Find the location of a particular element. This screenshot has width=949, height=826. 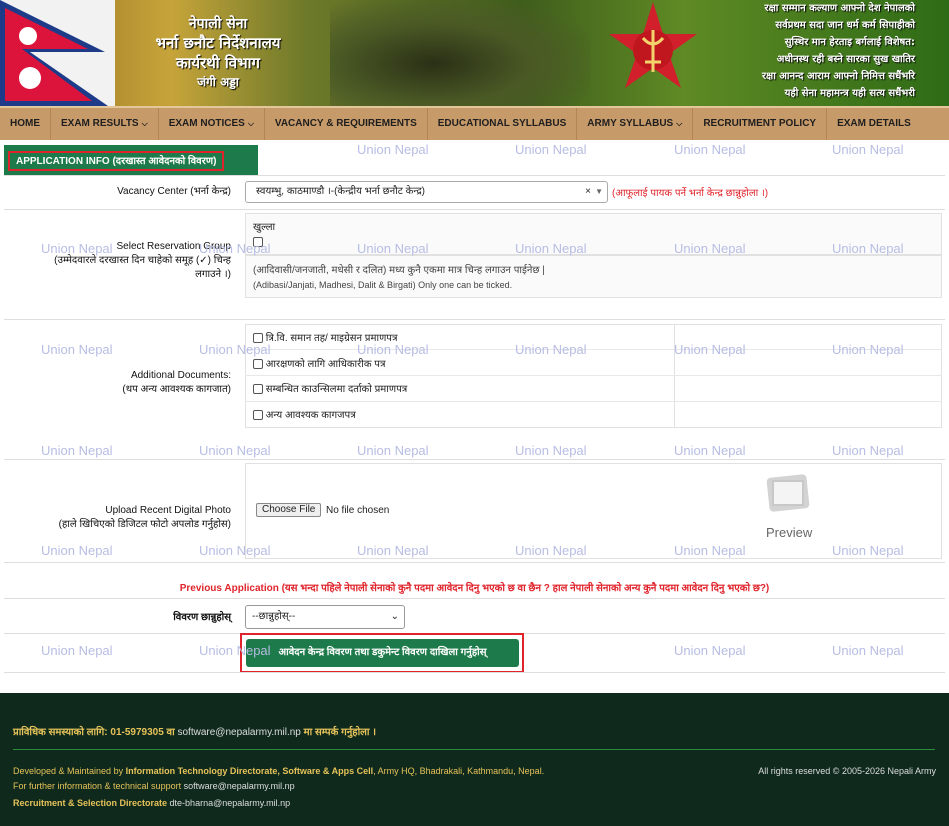

motto-line: यही सेना महामन्त्र यही सत्य सधैंभरी is located at coordinates (849, 93).